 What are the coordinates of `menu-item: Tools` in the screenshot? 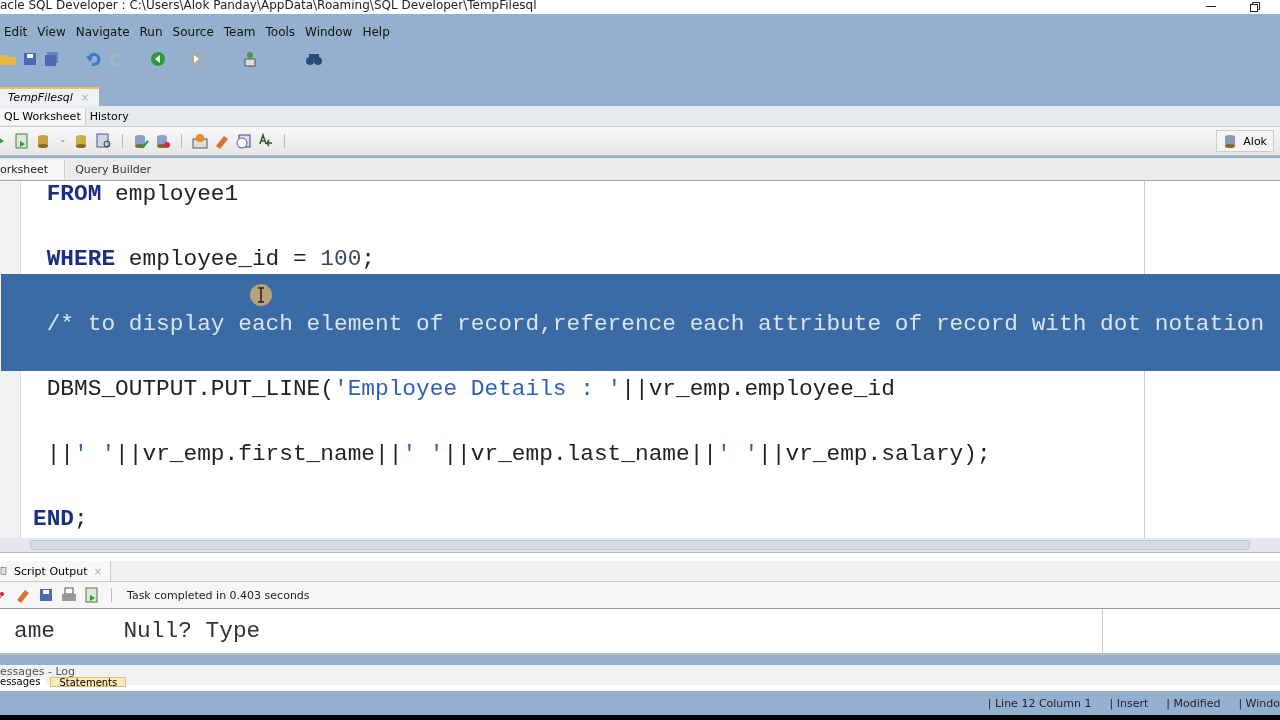 It's located at (281, 32).